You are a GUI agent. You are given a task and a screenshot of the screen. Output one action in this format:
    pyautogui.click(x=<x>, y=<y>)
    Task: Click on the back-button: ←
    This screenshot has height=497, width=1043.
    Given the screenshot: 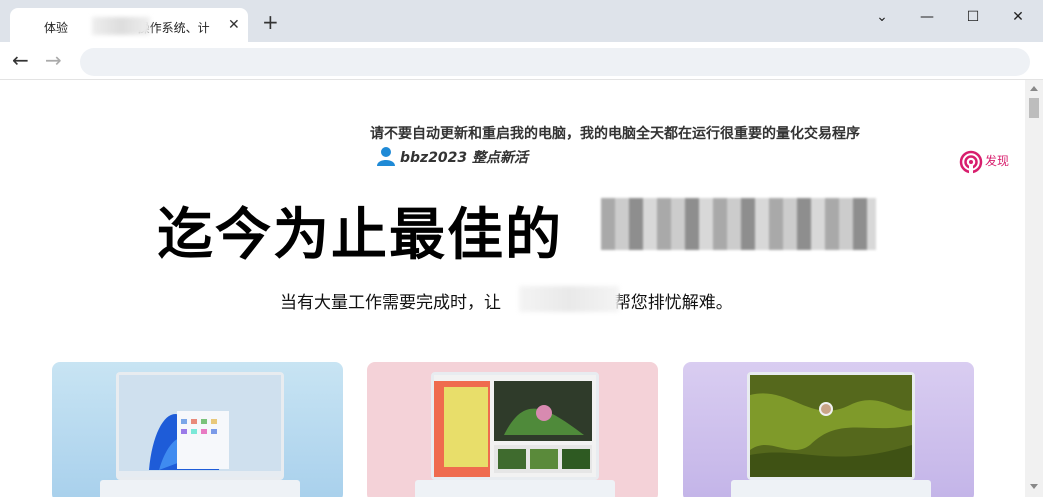 What is the action you would take?
    pyautogui.click(x=20, y=60)
    